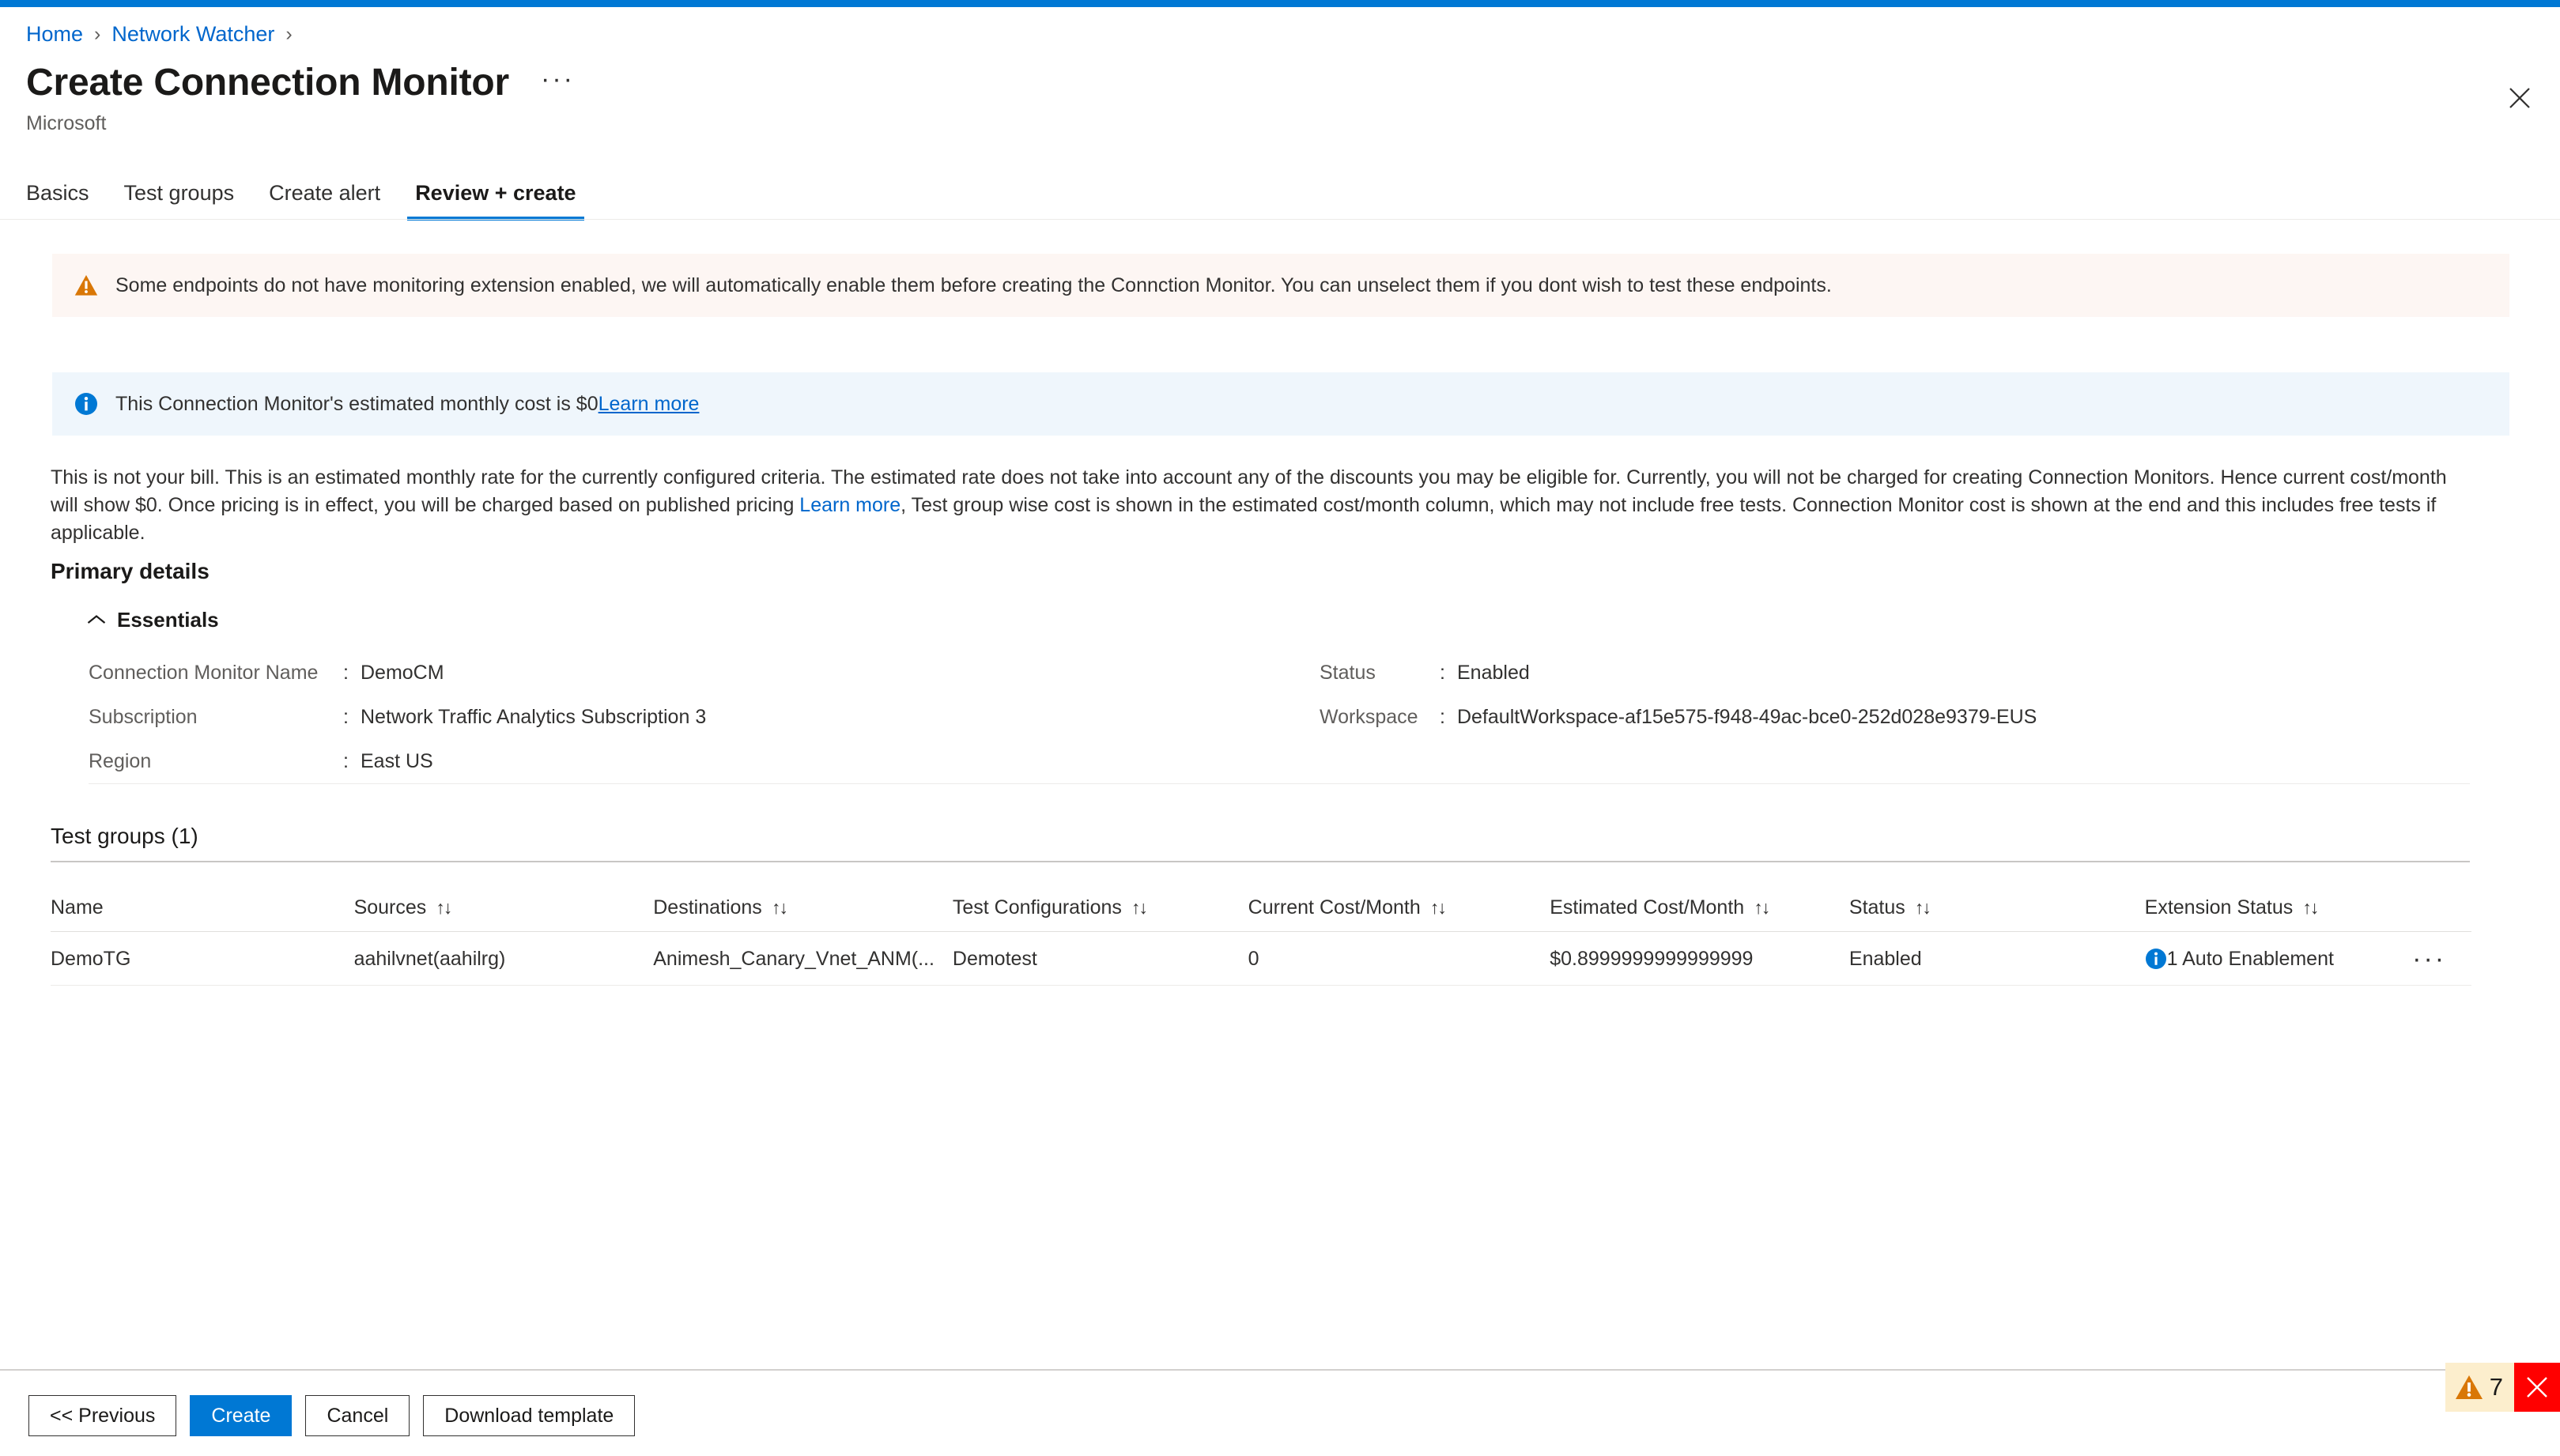 The width and height of the screenshot is (2560, 1456). Describe the element at coordinates (495, 200) in the screenshot. I see `tab-review-create: Review + create` at that location.